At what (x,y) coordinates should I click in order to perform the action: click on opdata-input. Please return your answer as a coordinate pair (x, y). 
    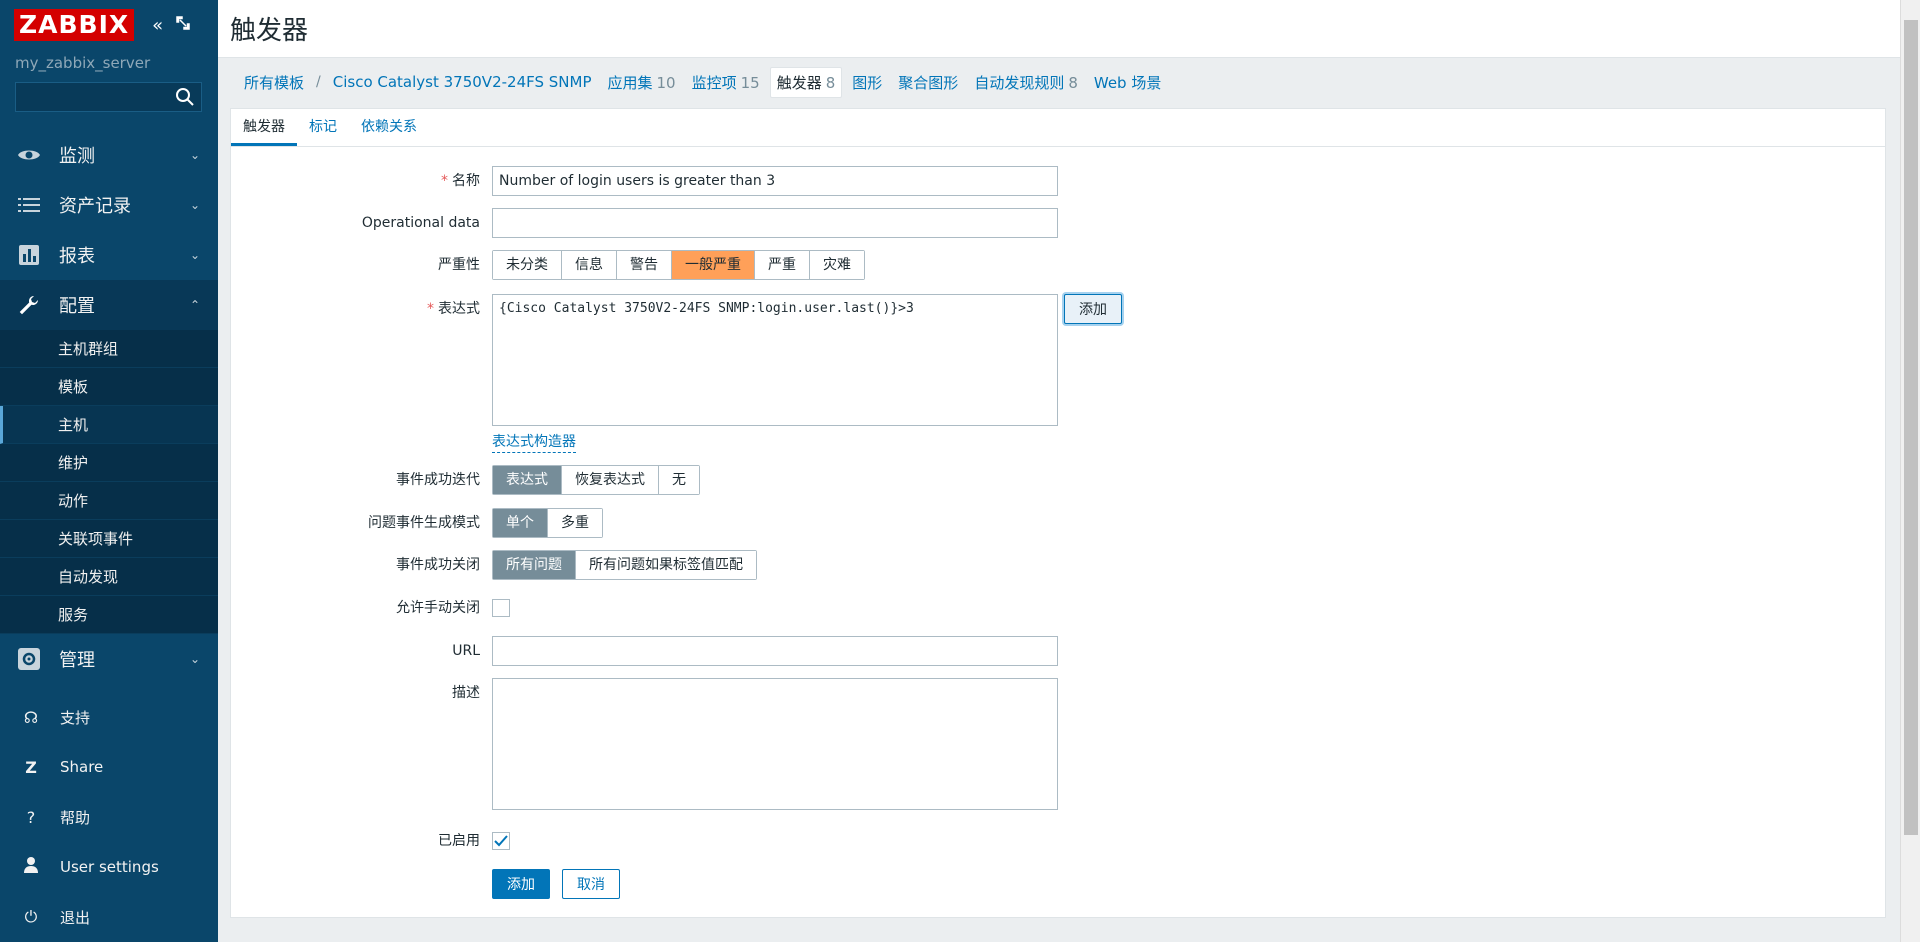
    Looking at the image, I should click on (775, 223).